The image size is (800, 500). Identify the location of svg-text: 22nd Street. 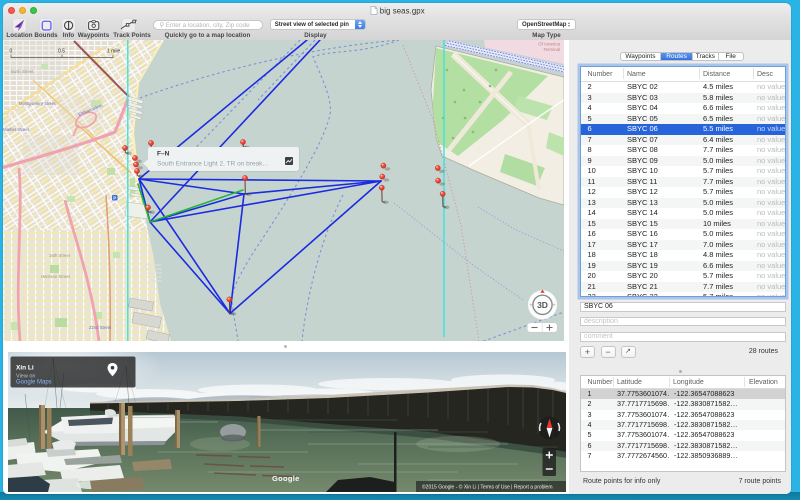
(100, 327).